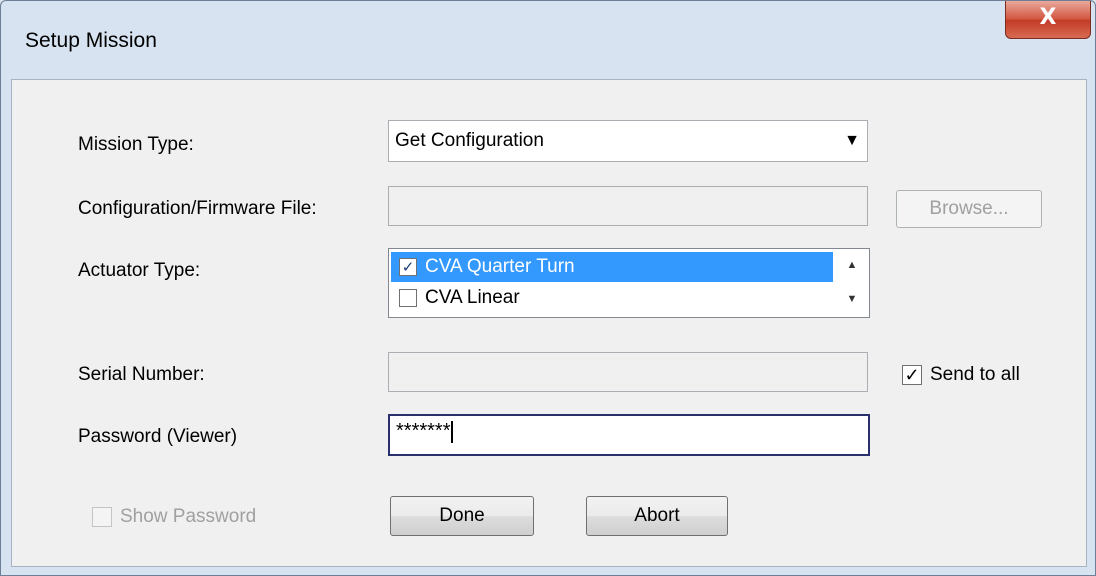 The image size is (1096, 576). I want to click on title-bar: Setup Mission X, so click(548, 40).